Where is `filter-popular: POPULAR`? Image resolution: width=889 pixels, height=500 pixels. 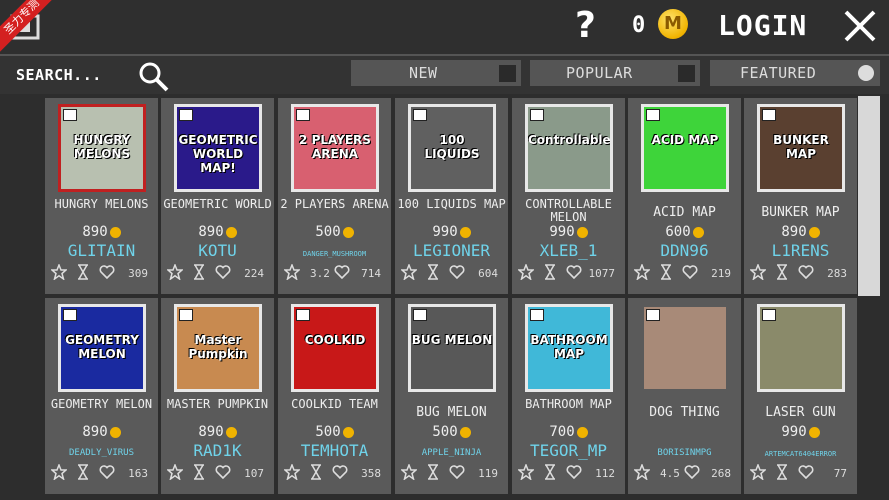 filter-popular: POPULAR is located at coordinates (615, 73).